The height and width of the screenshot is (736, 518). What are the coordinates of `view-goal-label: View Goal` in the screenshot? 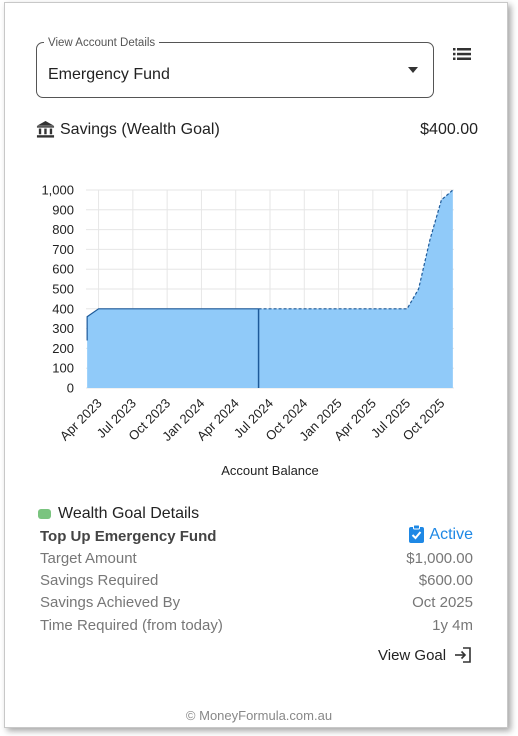 It's located at (412, 655).